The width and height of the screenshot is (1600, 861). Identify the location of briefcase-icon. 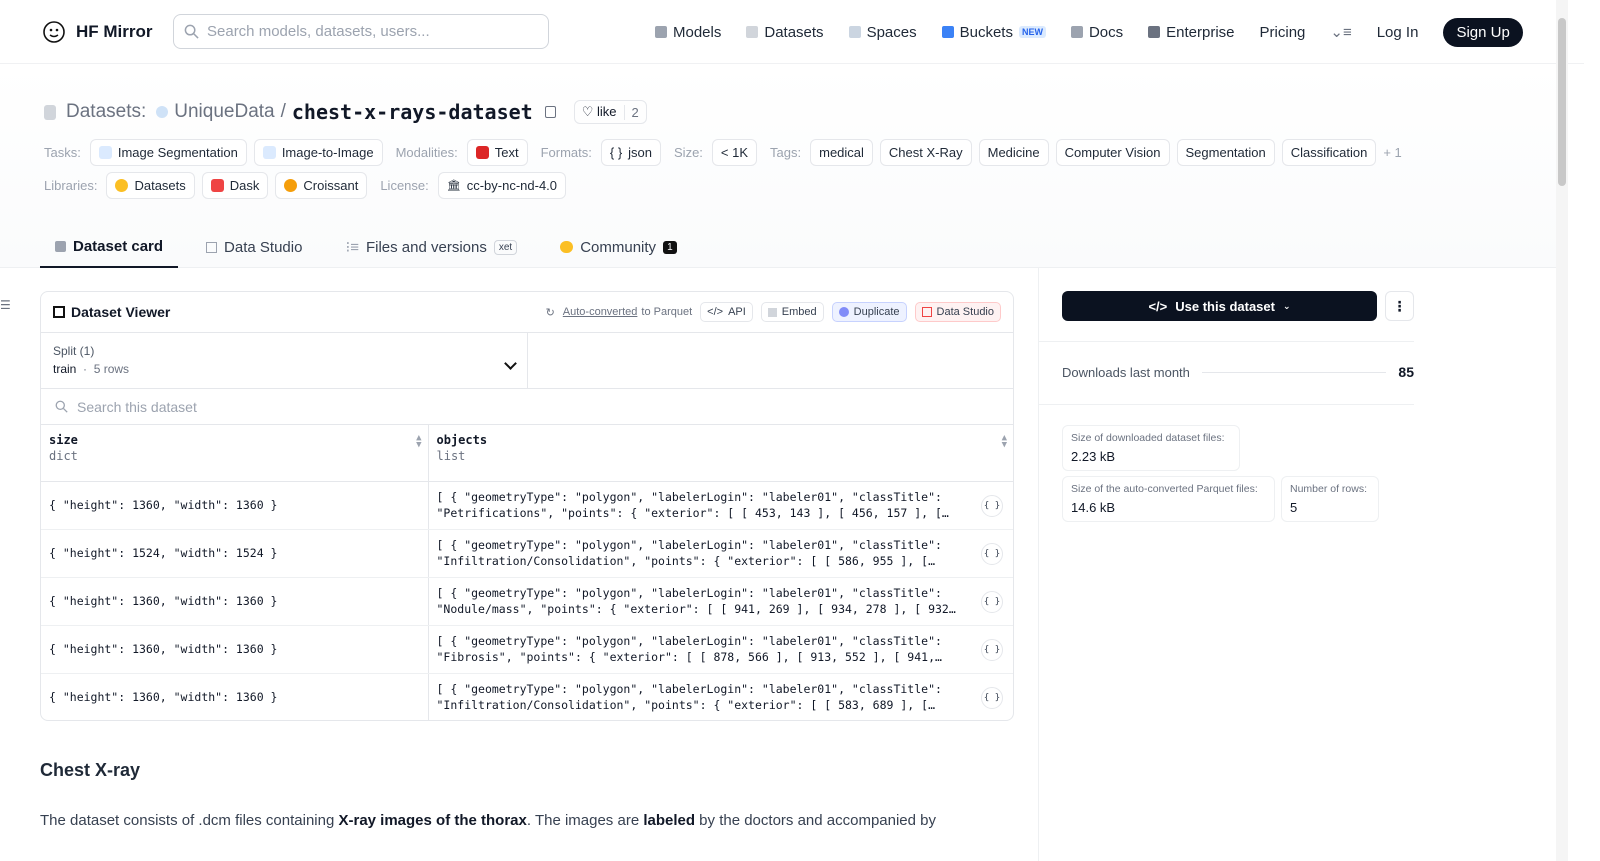
(1154, 32).